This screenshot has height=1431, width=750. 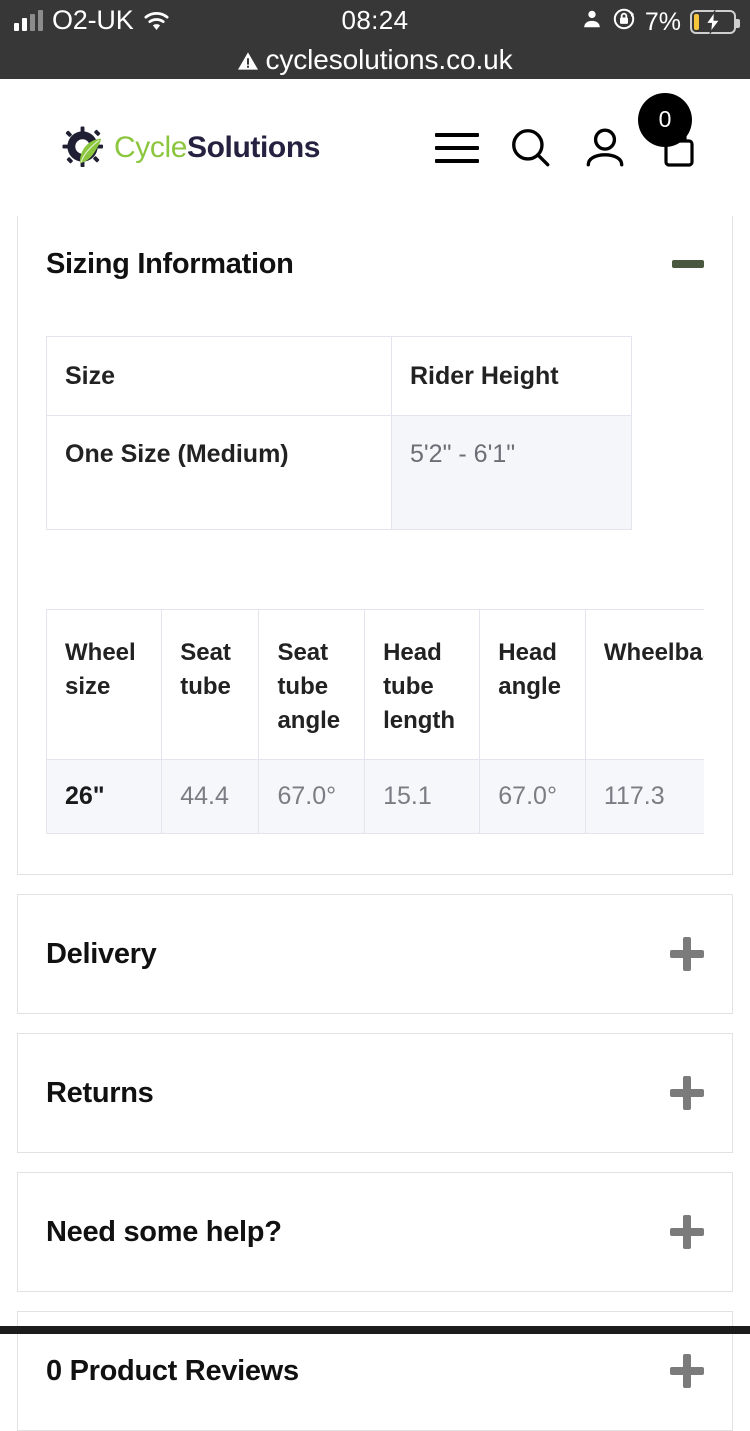 I want to click on status-bar-right: 7%, so click(x=660, y=21).